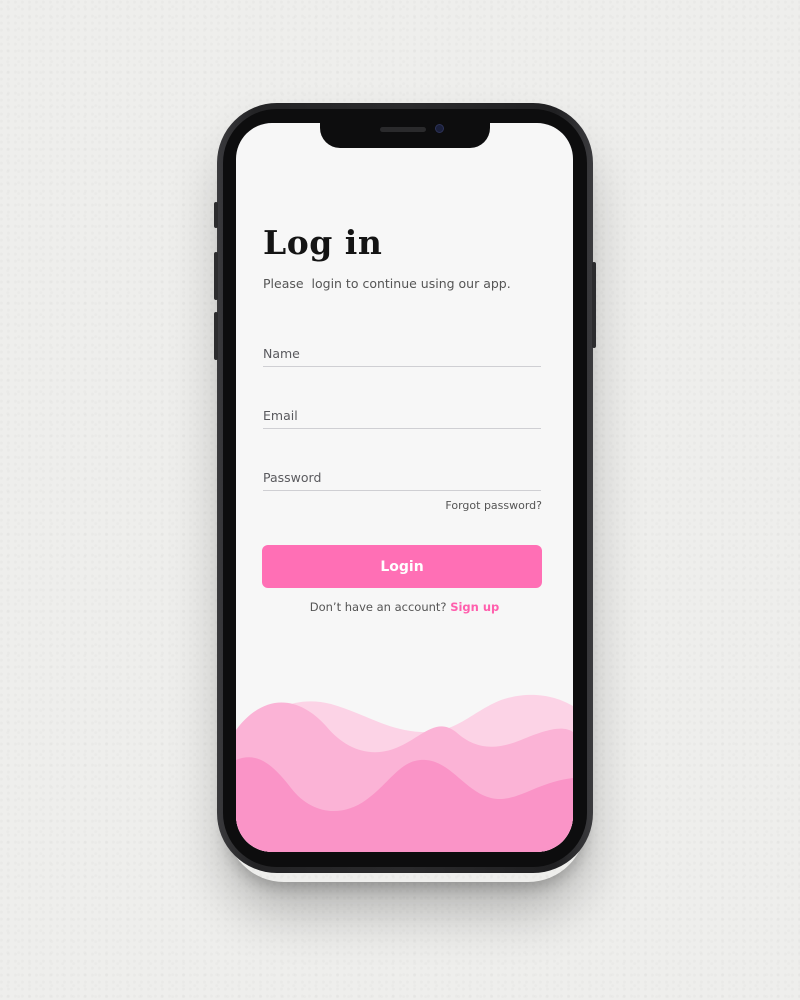  I want to click on login-button: Login, so click(402, 566).